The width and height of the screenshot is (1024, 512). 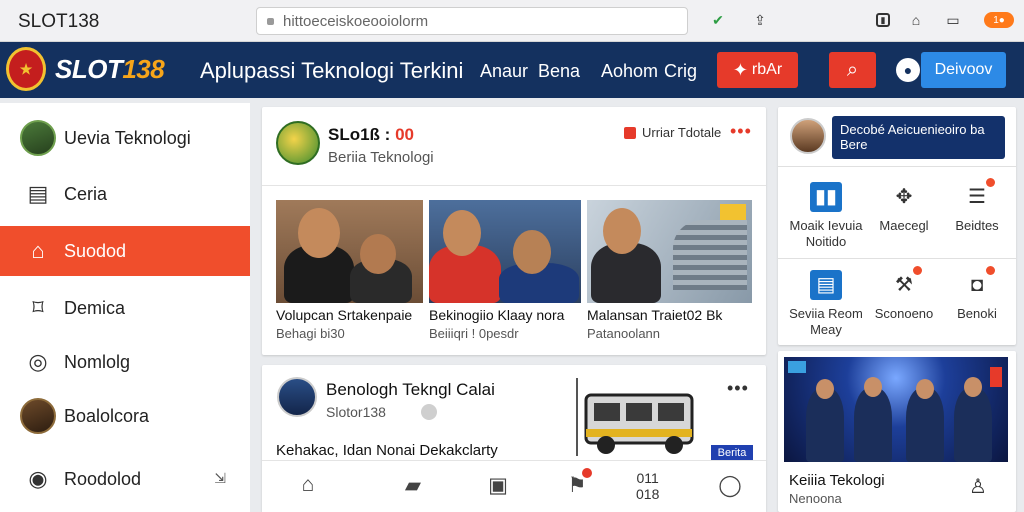 I want to click on sidebar-item-ceria: ▤ Ceria, so click(x=125, y=194).